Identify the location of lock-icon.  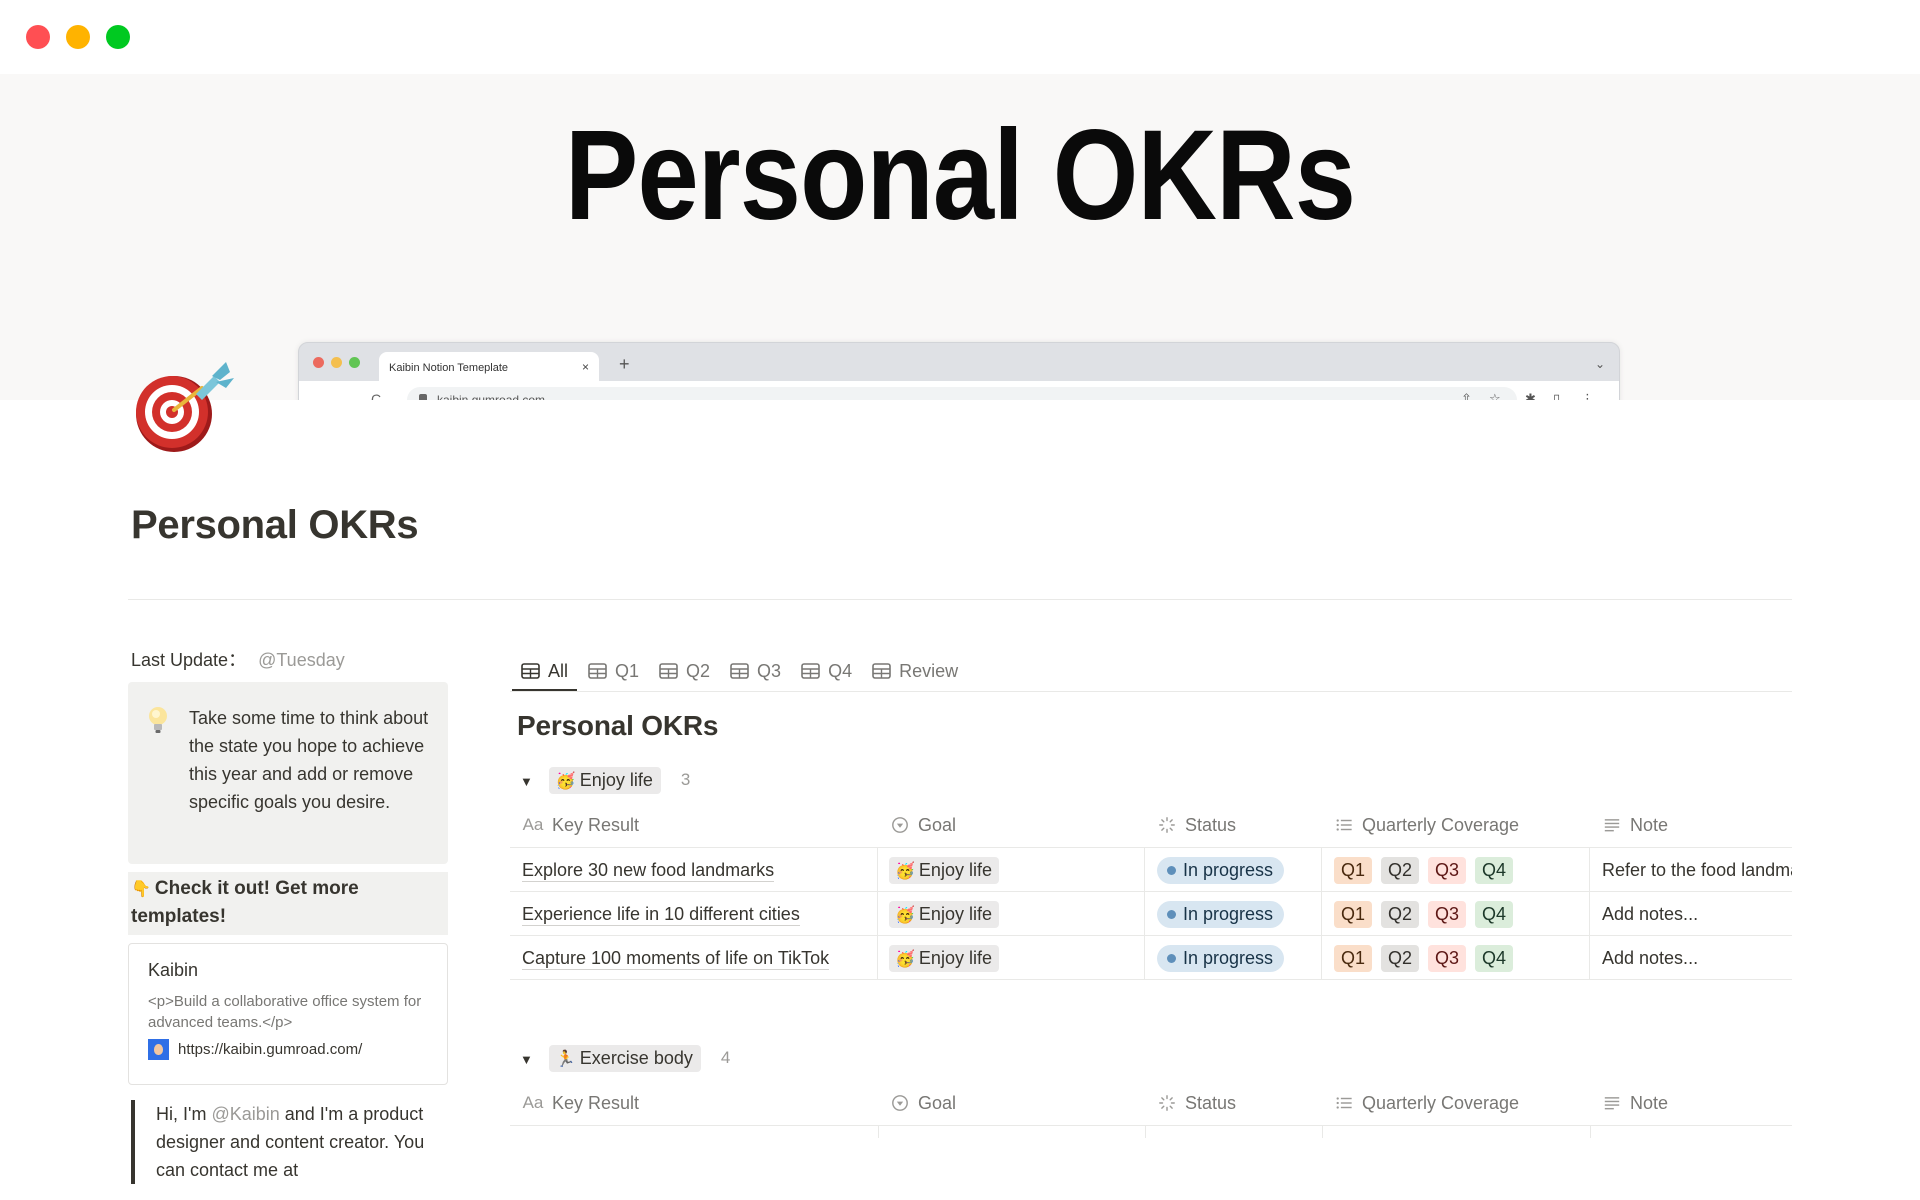
(423, 397).